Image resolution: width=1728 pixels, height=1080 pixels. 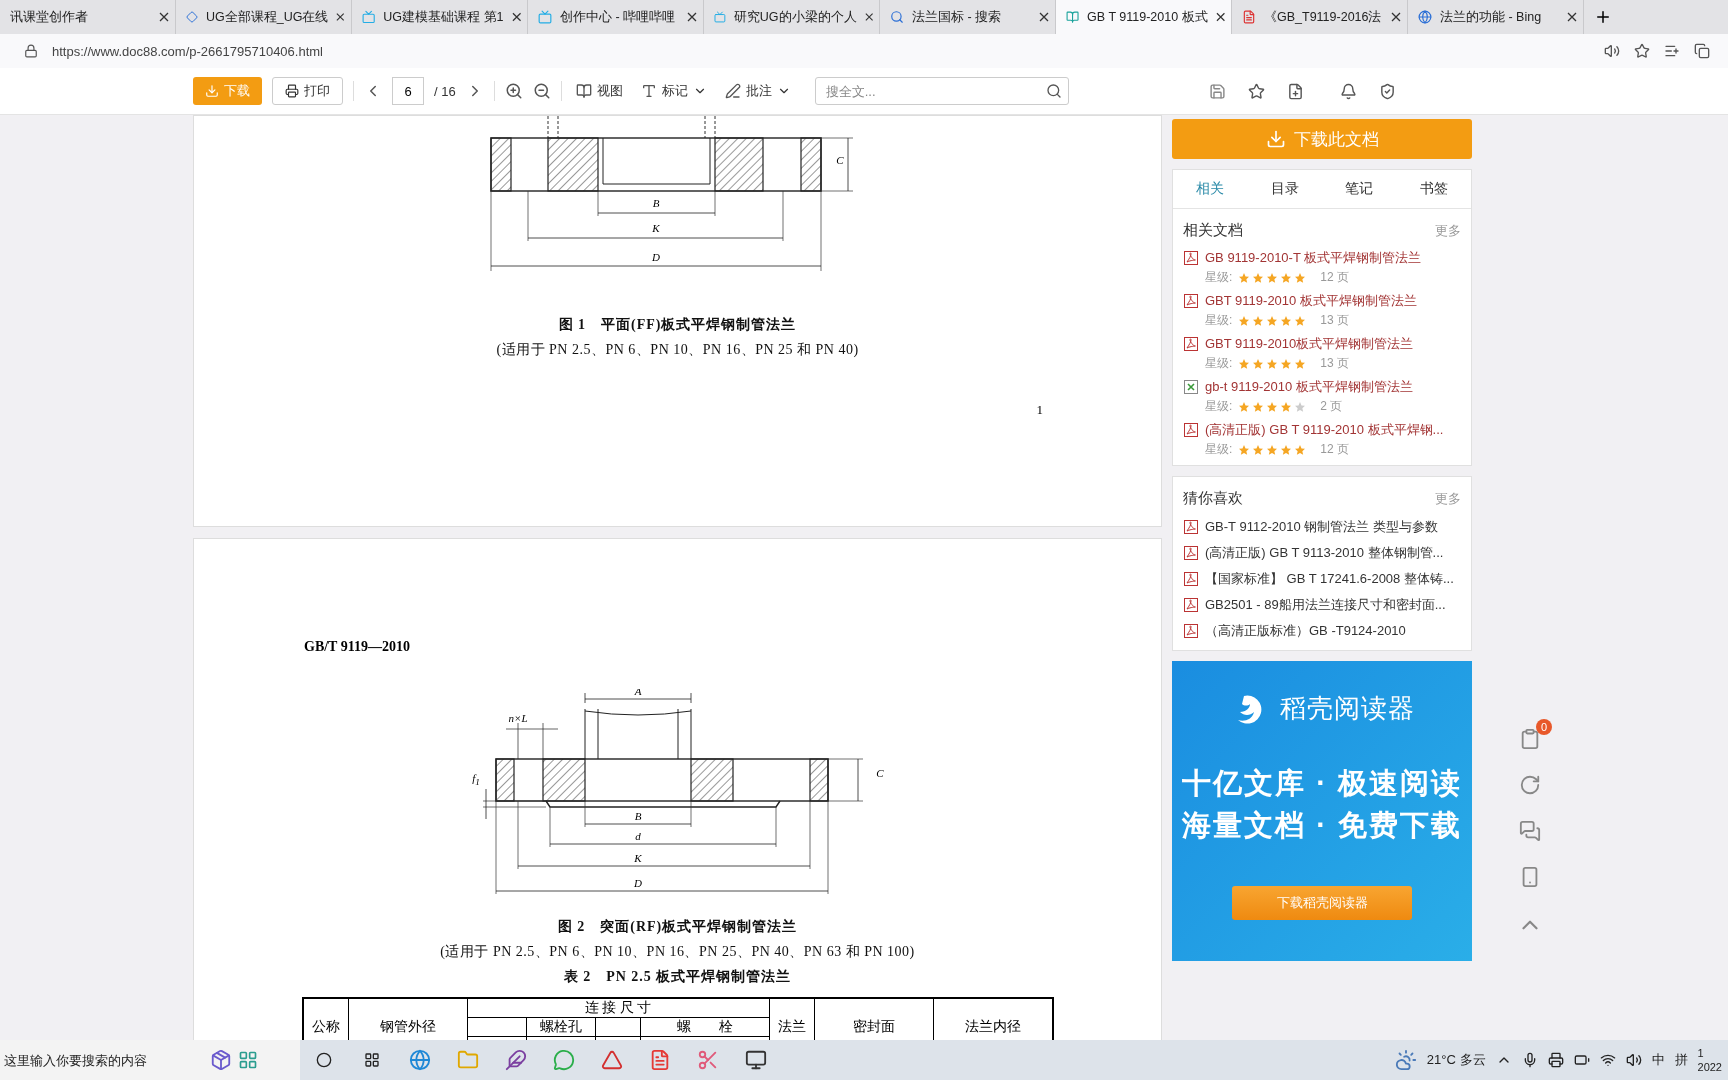 What do you see at coordinates (324, 1060) in the screenshot?
I see `circle-icon` at bounding box center [324, 1060].